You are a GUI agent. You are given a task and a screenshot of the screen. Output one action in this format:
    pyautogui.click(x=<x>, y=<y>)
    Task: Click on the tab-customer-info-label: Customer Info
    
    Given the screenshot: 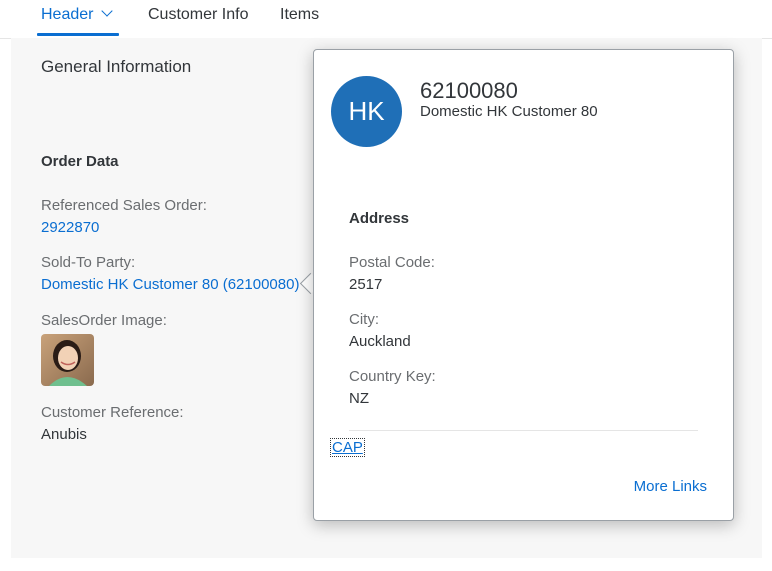 What is the action you would take?
    pyautogui.click(x=198, y=14)
    